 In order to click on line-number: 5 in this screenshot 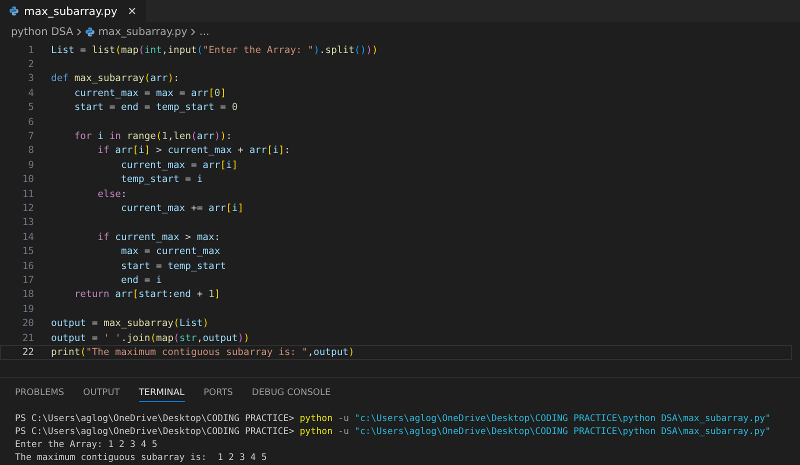, I will do `click(30, 108)`.